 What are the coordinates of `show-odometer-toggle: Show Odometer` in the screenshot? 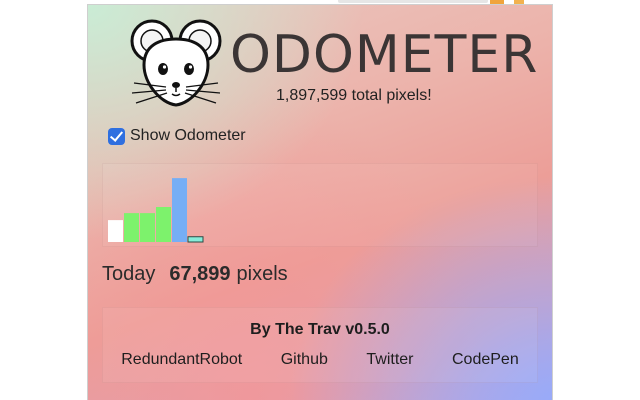 It's located at (177, 136).